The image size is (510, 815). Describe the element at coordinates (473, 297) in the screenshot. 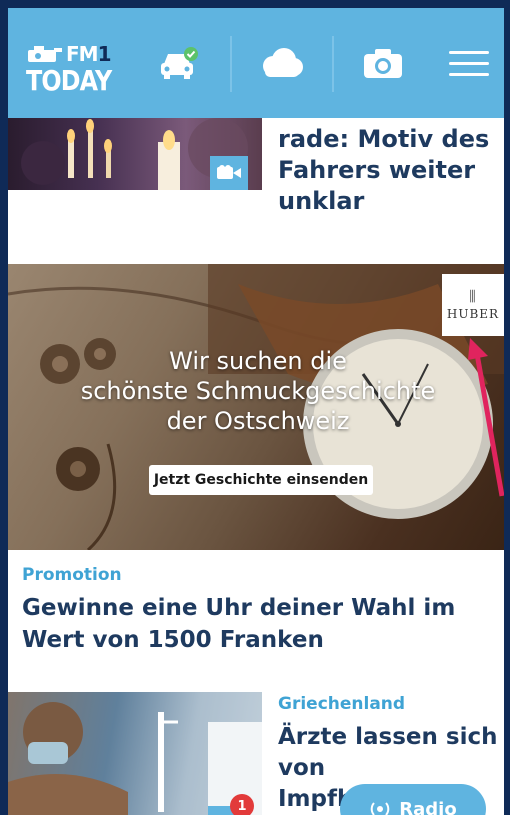

I see `huber-mark-icon: ⫼` at that location.